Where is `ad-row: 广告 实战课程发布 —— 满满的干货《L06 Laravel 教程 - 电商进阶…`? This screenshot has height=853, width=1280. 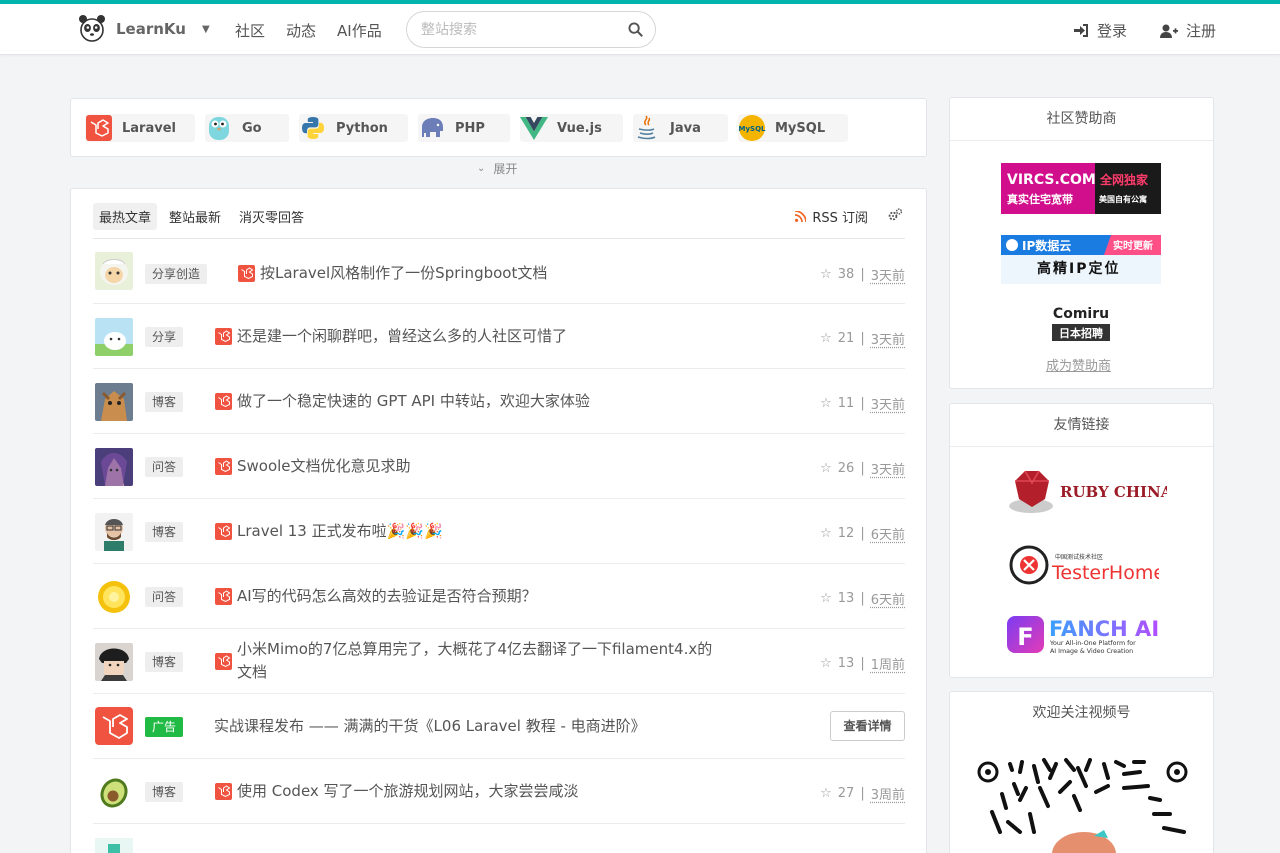 ad-row: 广告 实战课程发布 —— 满满的干货《L06 Laravel 教程 - 电商进阶… is located at coordinates (499, 726).